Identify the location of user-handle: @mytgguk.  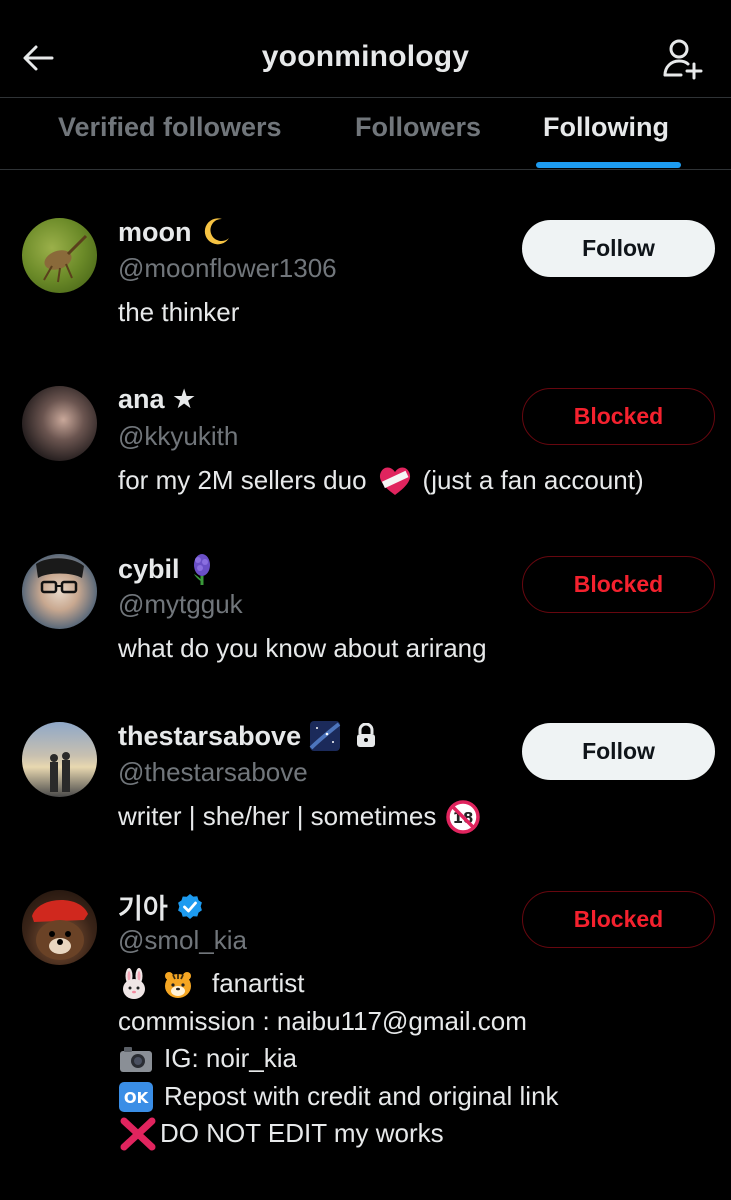
(180, 604).